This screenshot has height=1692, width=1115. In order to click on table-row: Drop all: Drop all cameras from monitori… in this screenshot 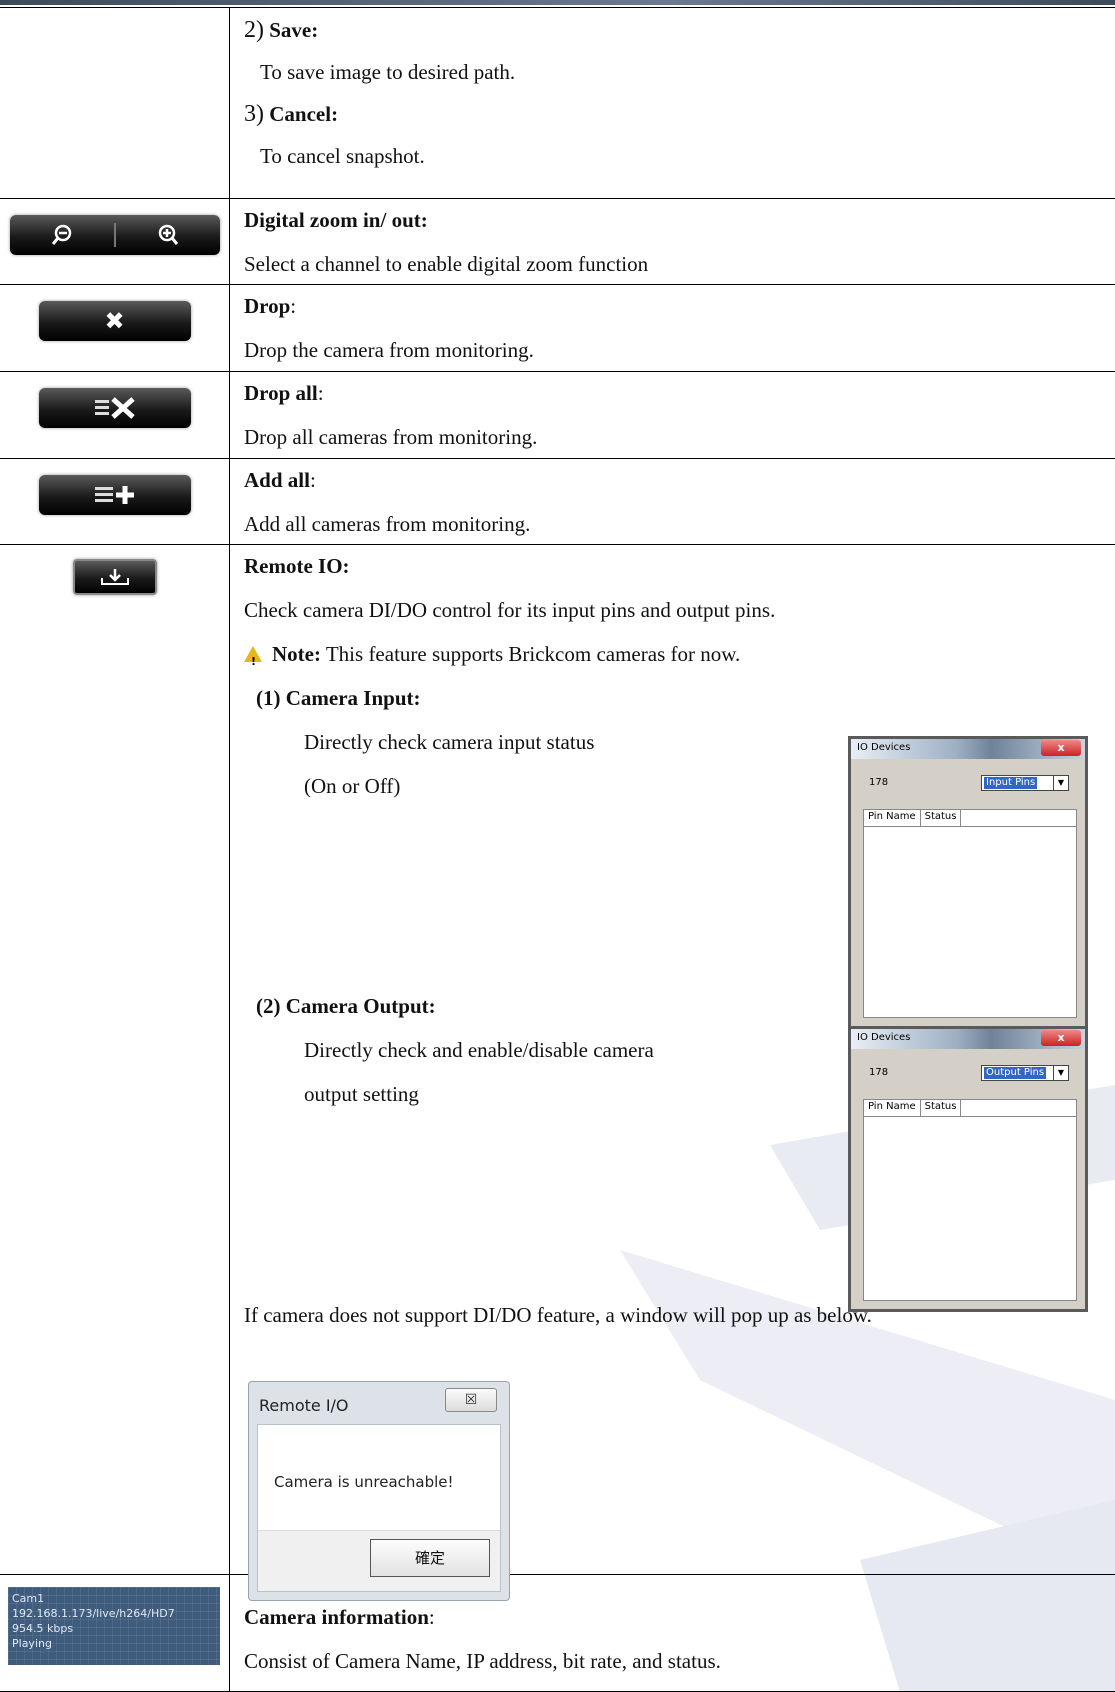, I will do `click(557, 415)`.